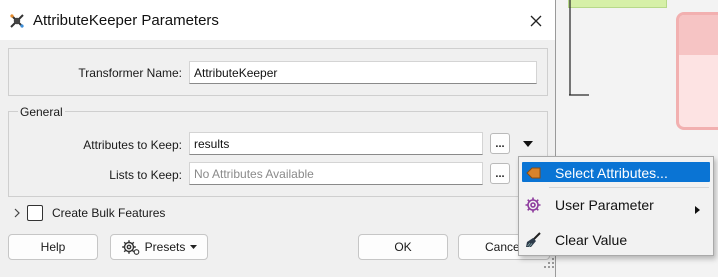 This screenshot has width=718, height=277. Describe the element at coordinates (604, 205) in the screenshot. I see `menu-item-label: User Parameter` at that location.